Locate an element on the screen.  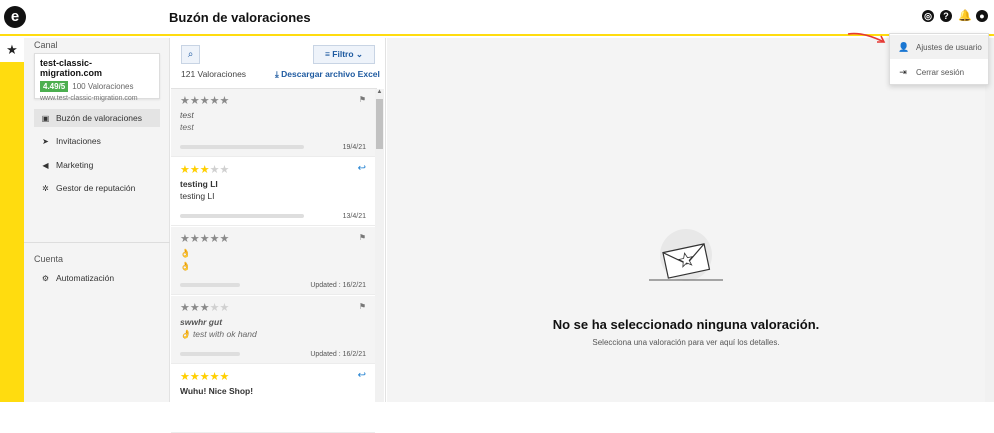
download-icon: ⤓ is located at coordinates (277, 74).